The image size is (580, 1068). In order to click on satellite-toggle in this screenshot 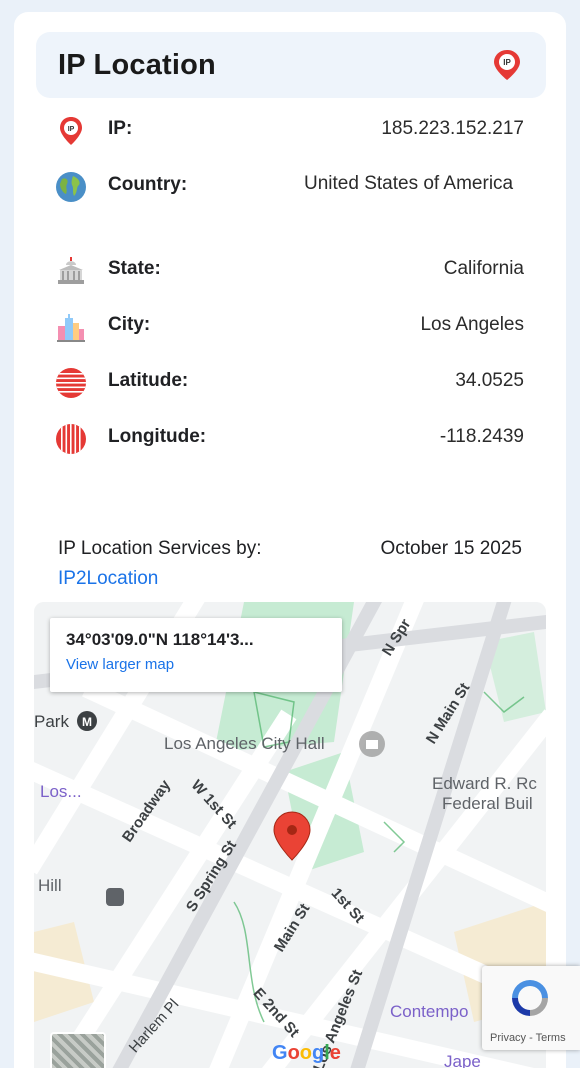, I will do `click(78, 1050)`.